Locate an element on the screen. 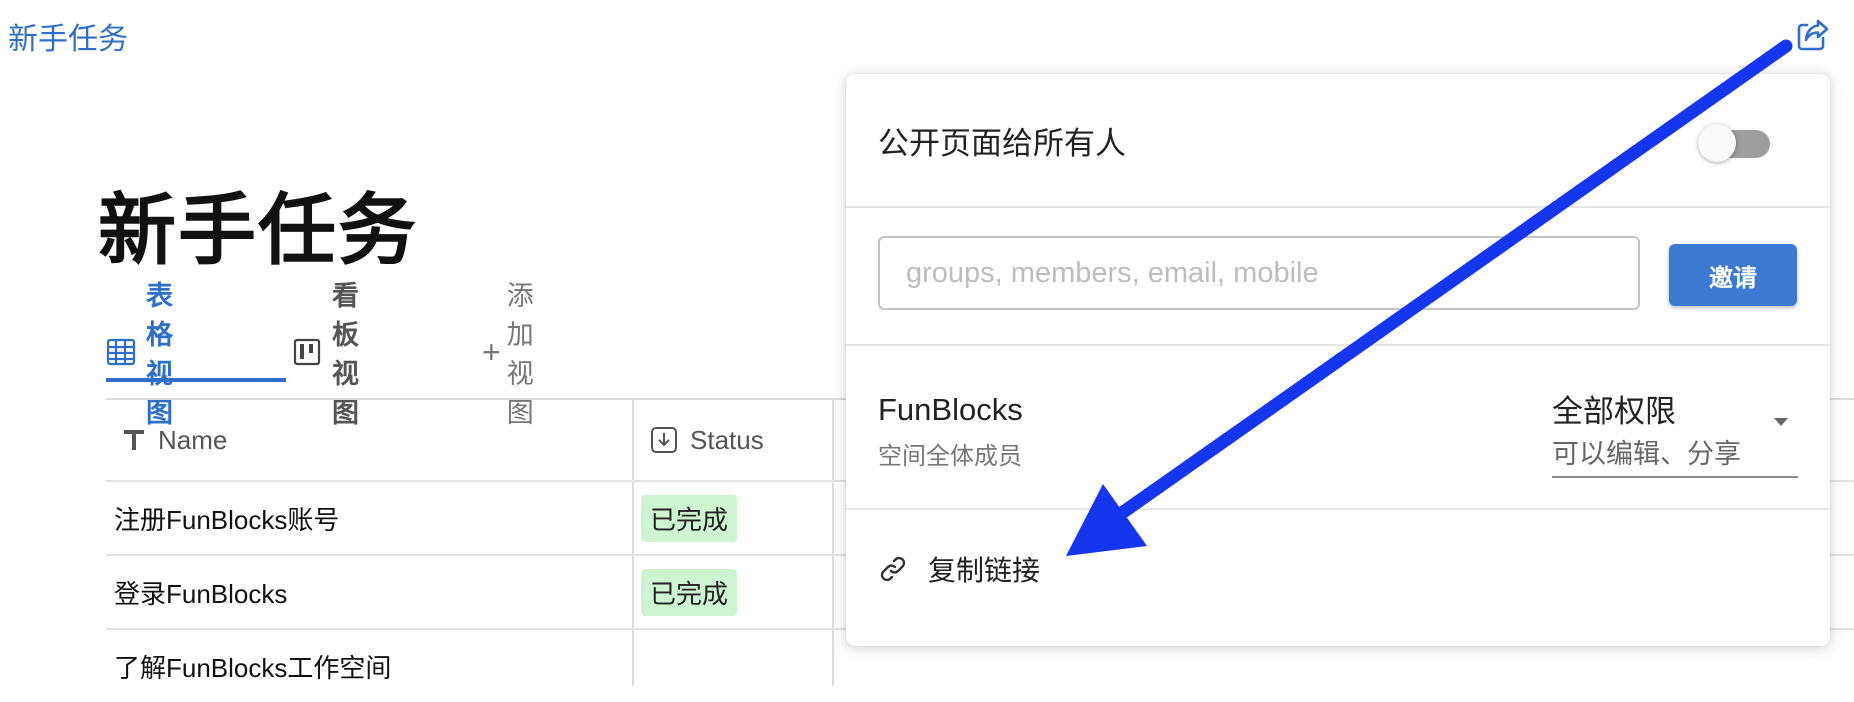 Image resolution: width=1854 pixels, height=702 pixels. link-icon is located at coordinates (893, 569).